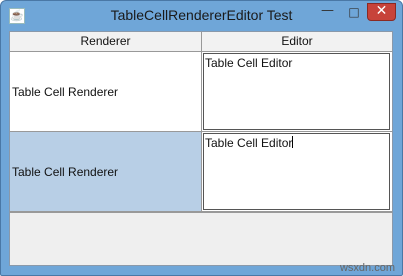  I want to click on text-caret, so click(293, 142).